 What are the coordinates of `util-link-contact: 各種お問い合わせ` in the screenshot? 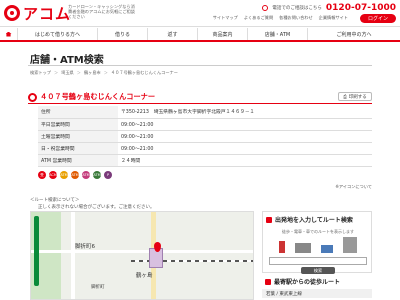 It's located at (296, 18).